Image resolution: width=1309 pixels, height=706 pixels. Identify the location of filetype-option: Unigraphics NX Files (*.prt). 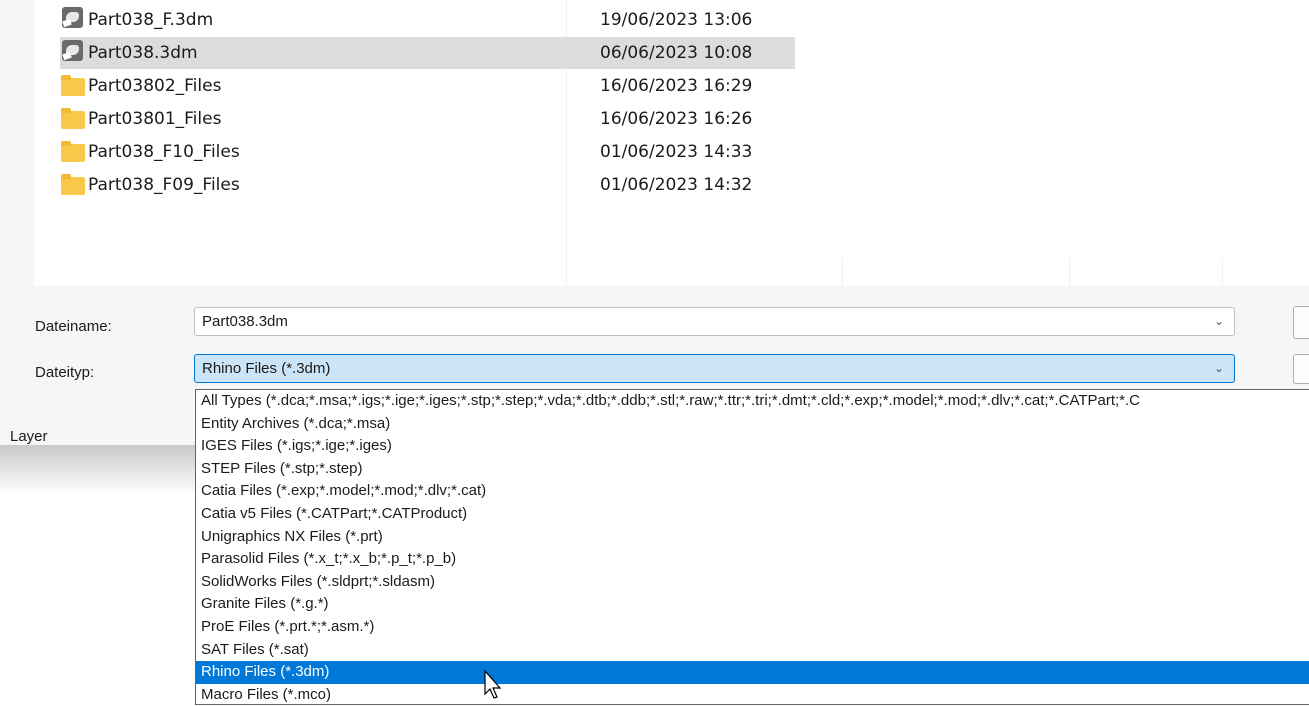
(752, 537).